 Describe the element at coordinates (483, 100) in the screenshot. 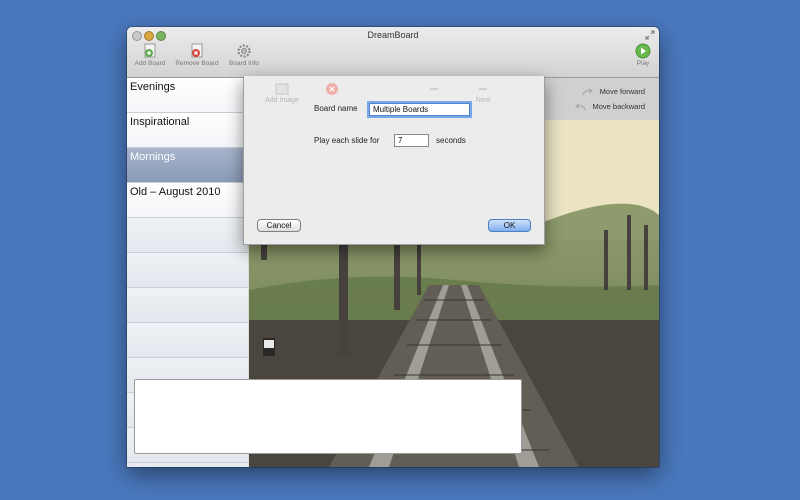

I see `next-ghost-label: Next` at that location.